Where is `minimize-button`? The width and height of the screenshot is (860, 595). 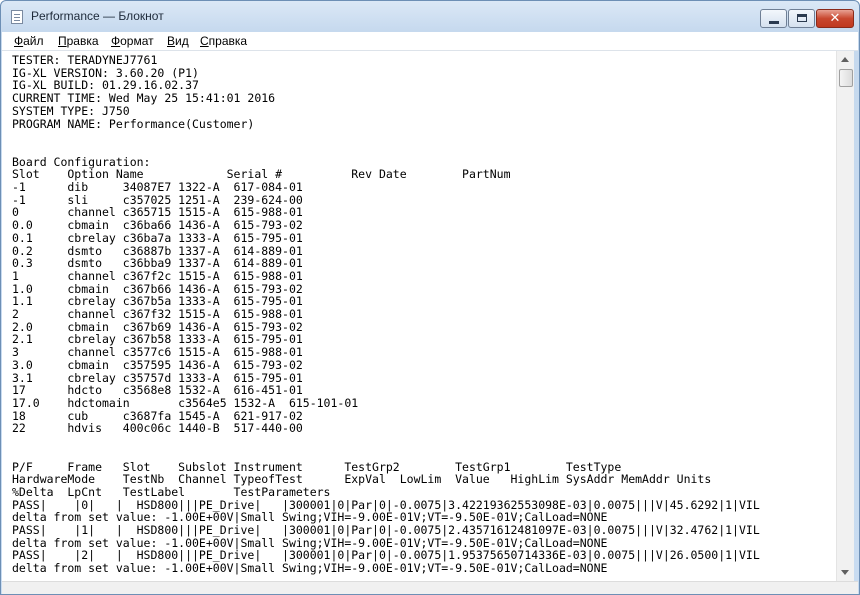 minimize-button is located at coordinates (773, 18).